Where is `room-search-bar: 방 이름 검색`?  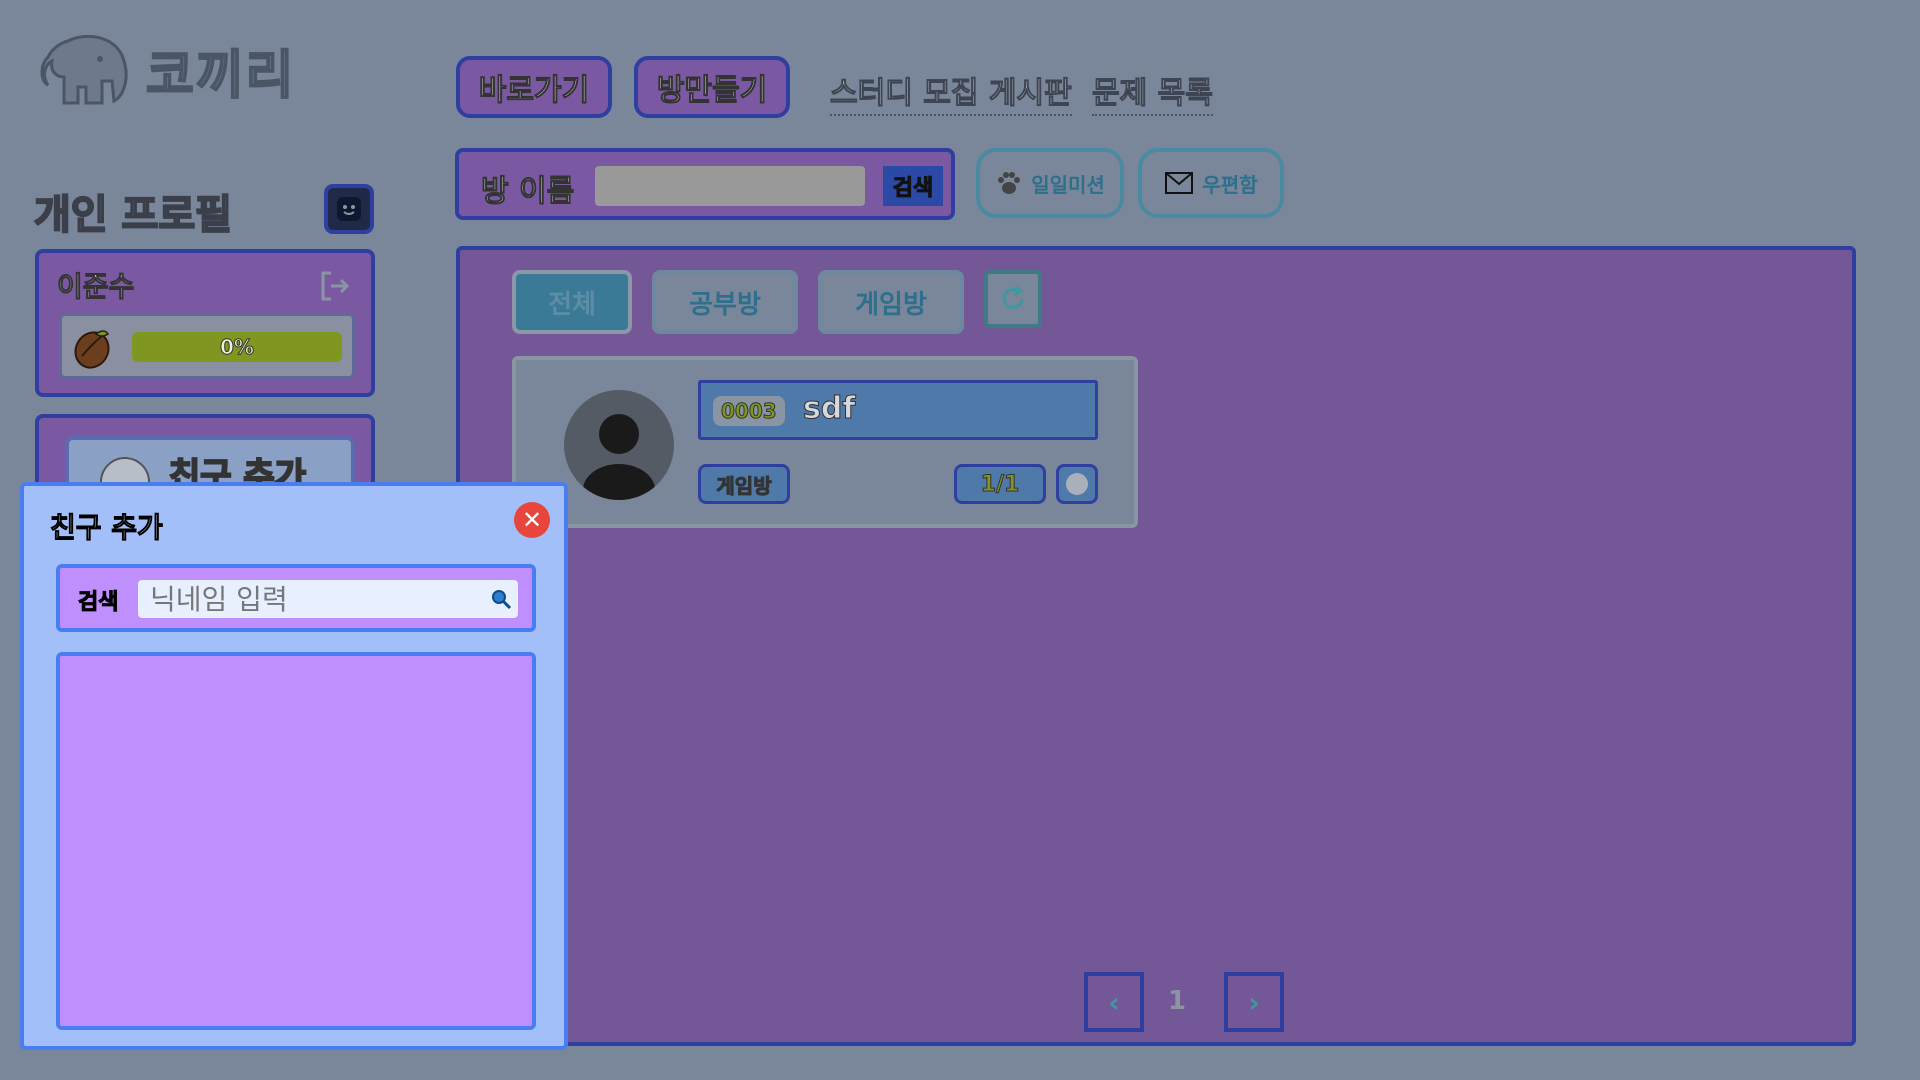 room-search-bar: 방 이름 검색 is located at coordinates (705, 184).